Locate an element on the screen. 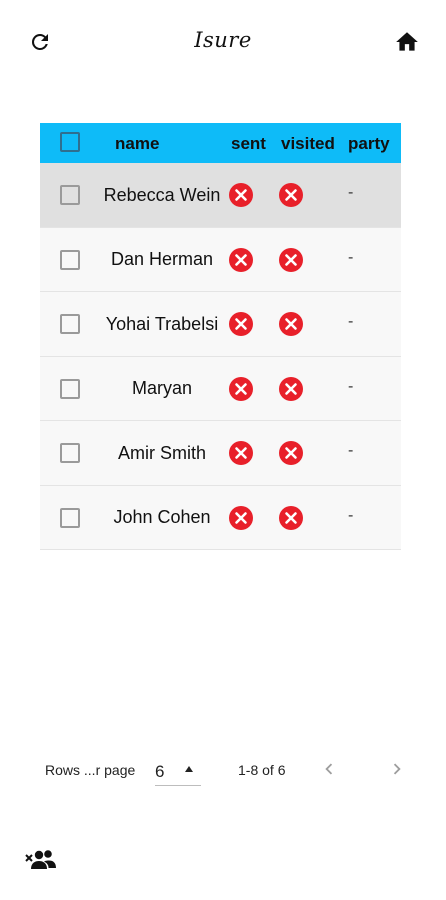  pagination: Rows ...r page 6 1-8 of 6 is located at coordinates (223, 770).